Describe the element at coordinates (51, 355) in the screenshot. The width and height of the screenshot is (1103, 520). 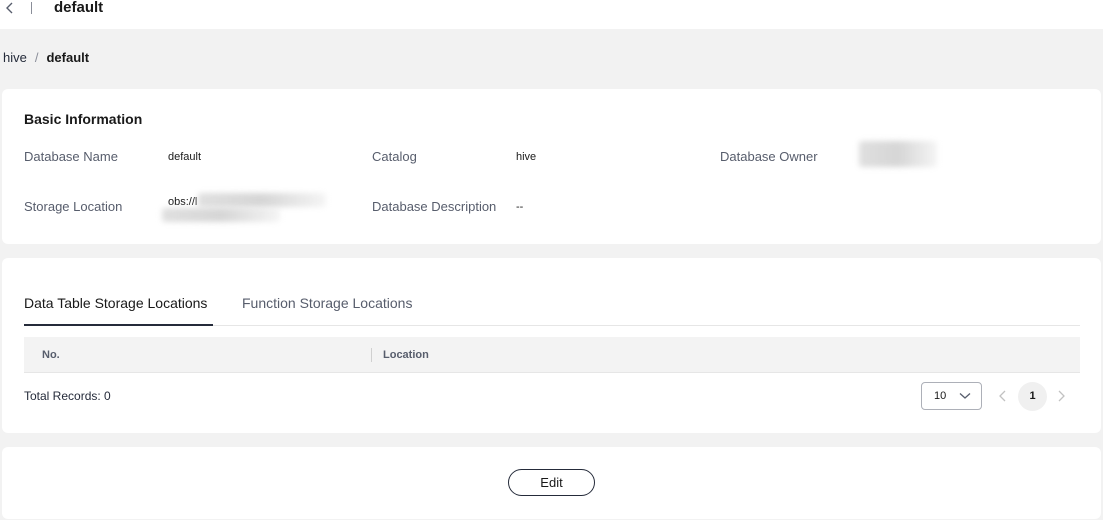
I see `column-header-no: No.` at that location.